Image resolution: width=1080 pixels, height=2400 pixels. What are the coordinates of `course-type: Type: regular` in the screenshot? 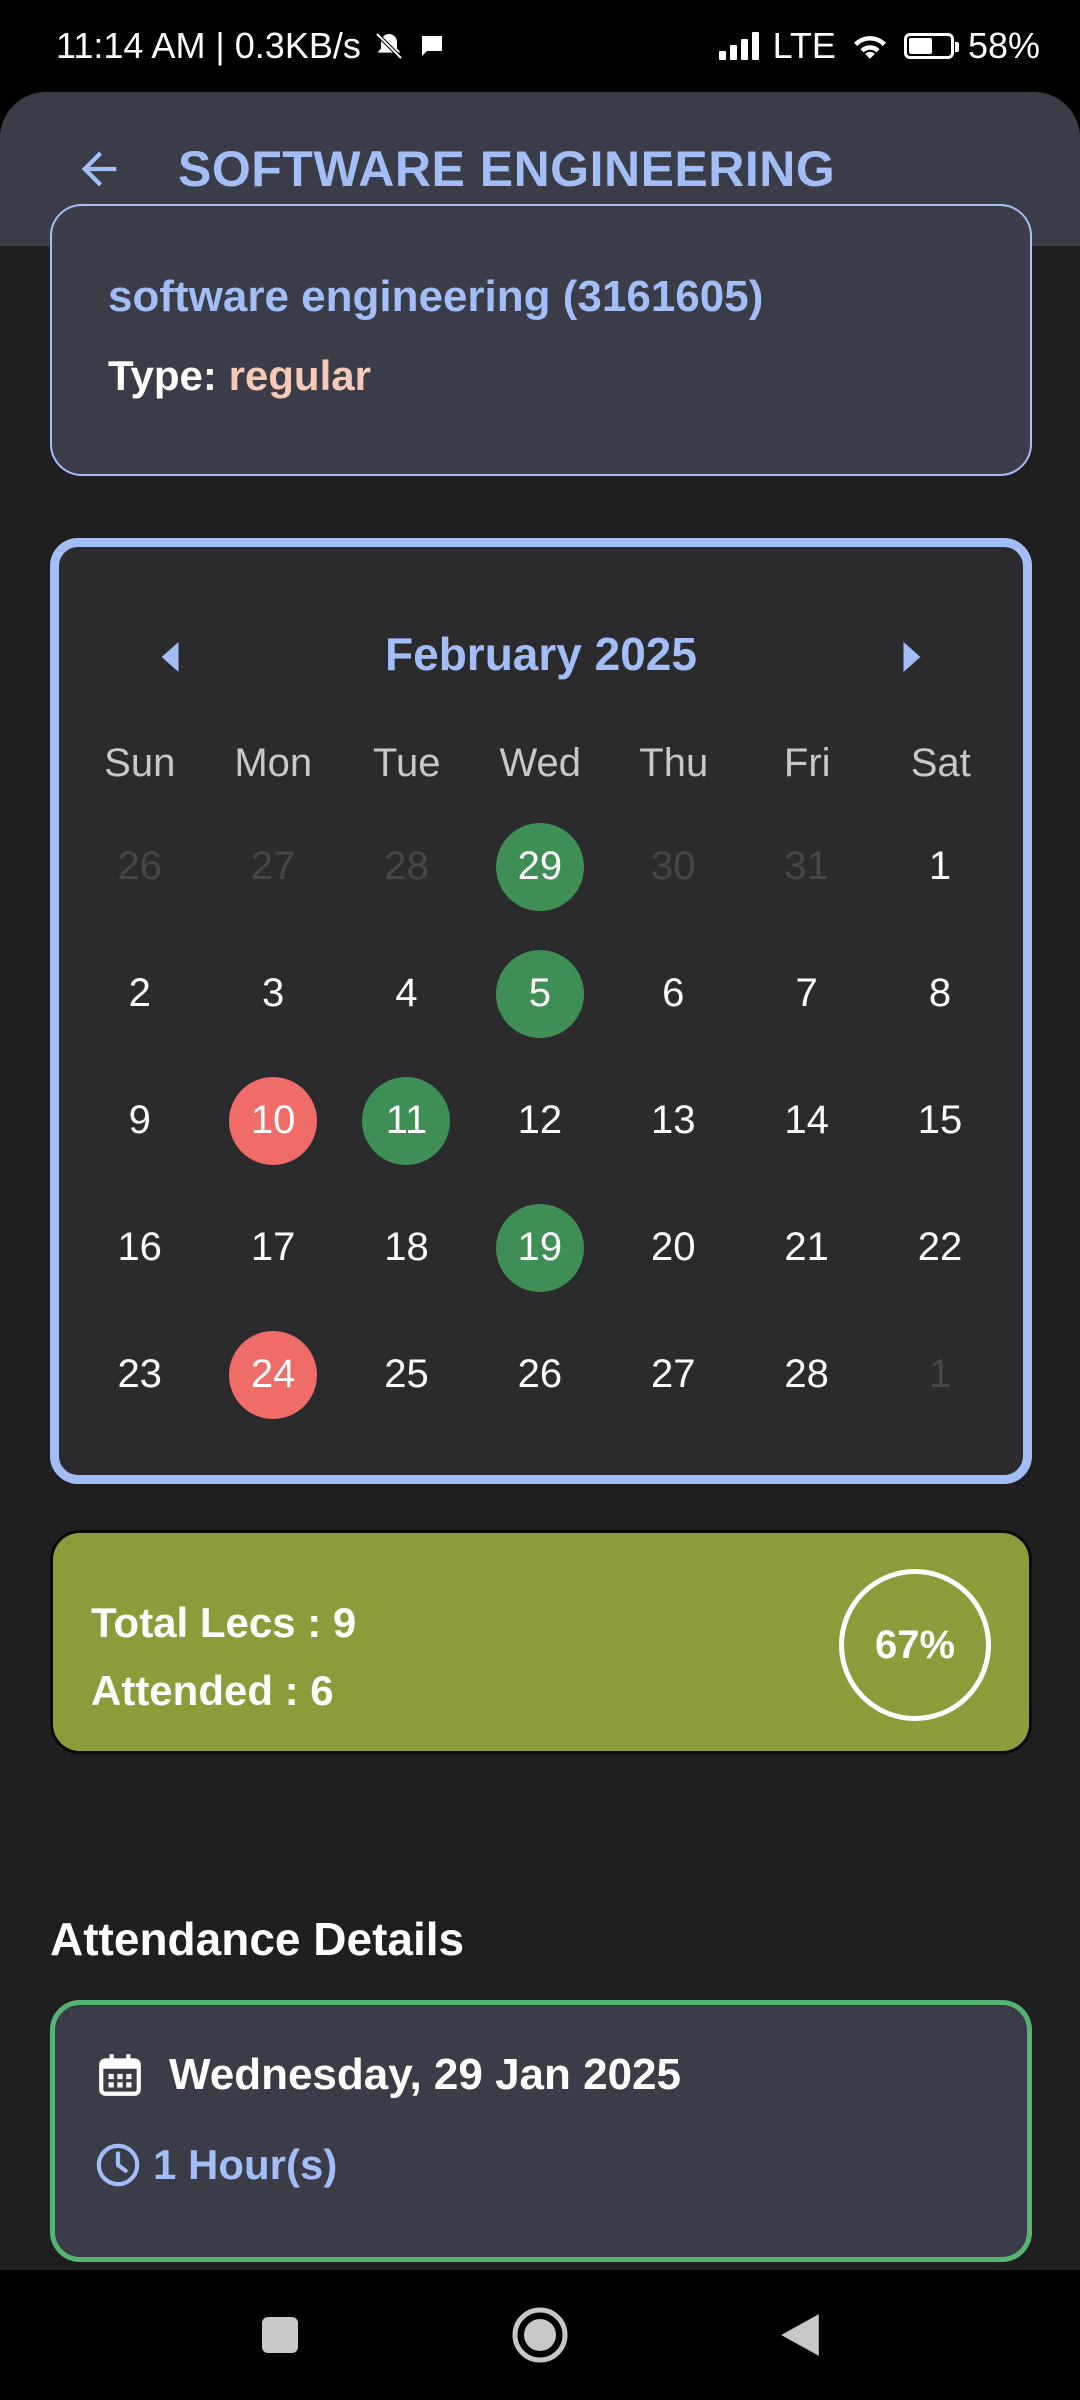 It's located at (541, 376).